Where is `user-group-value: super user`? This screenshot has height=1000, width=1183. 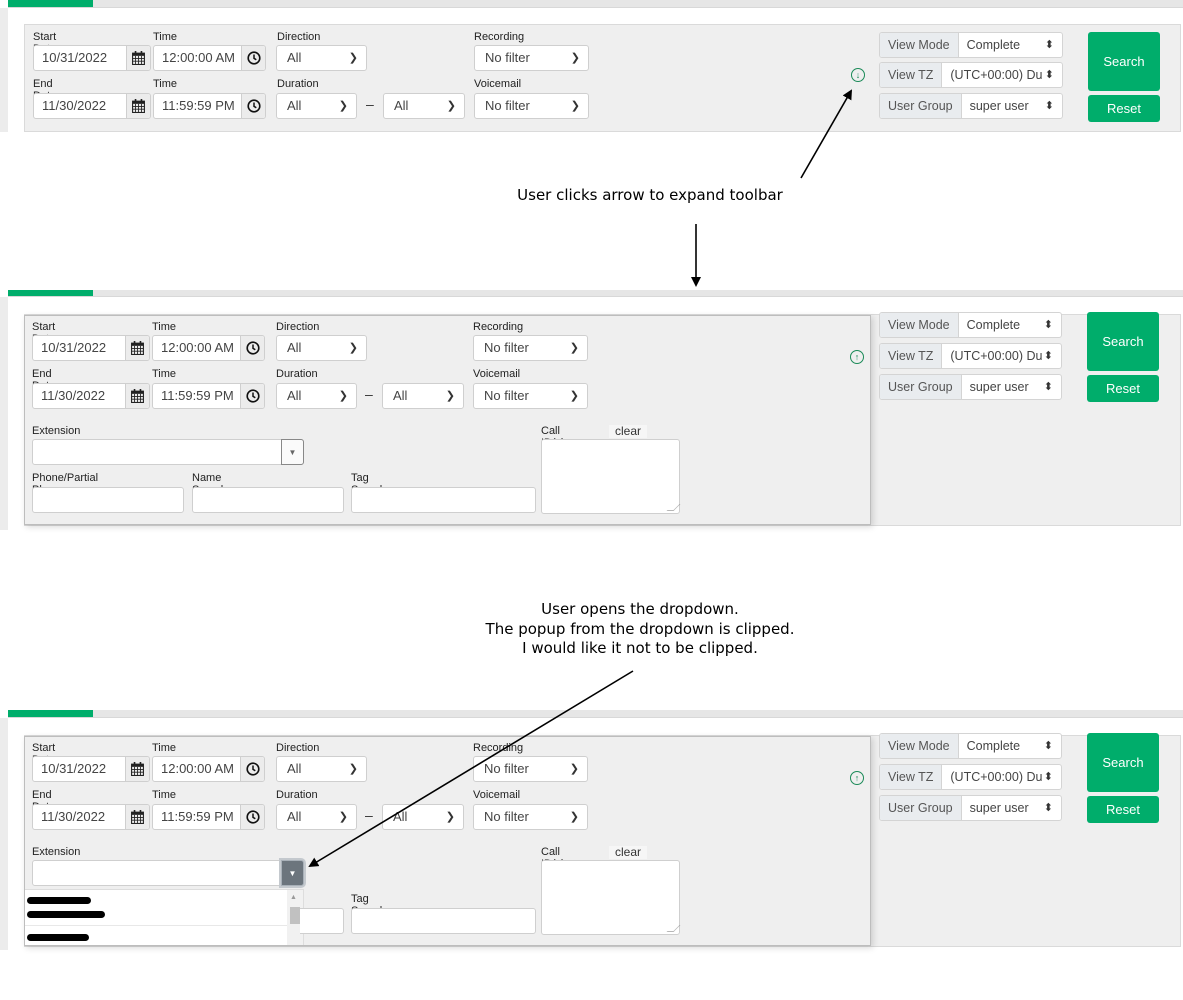
user-group-value: super user is located at coordinates (999, 808).